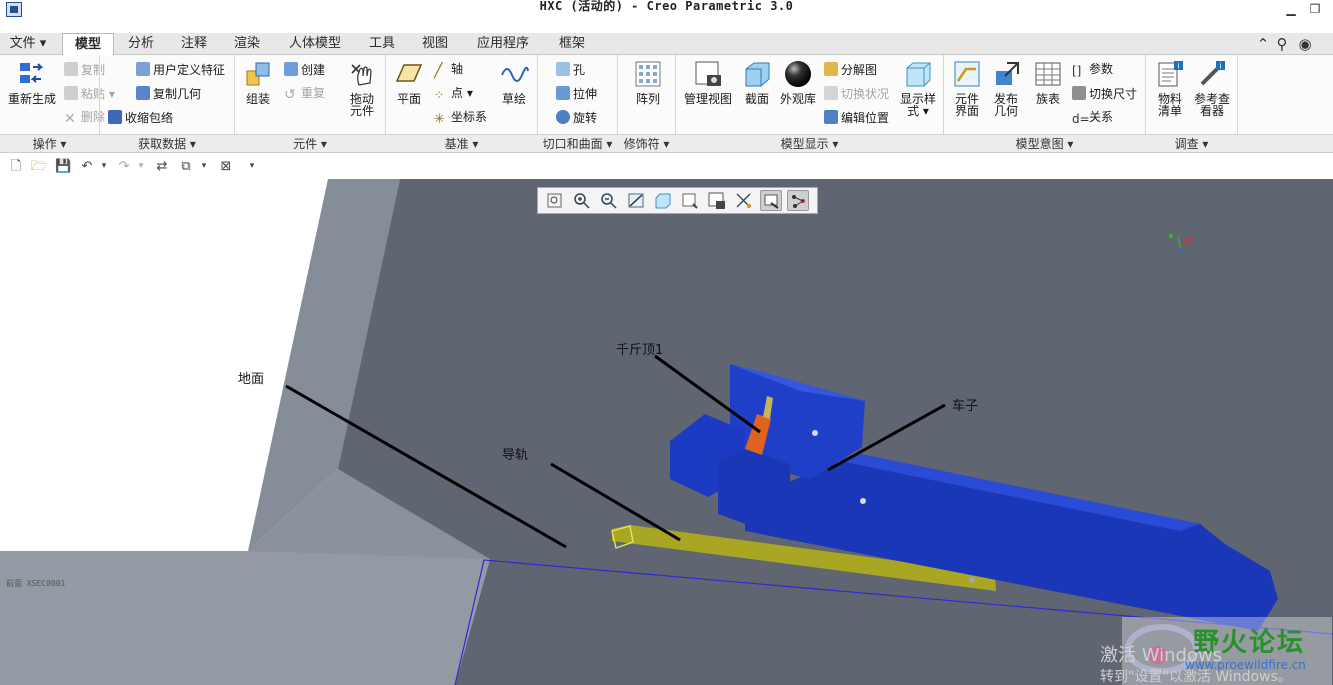 The image size is (1333, 685). Describe the element at coordinates (744, 200) in the screenshot. I see `perspective-icon` at that location.